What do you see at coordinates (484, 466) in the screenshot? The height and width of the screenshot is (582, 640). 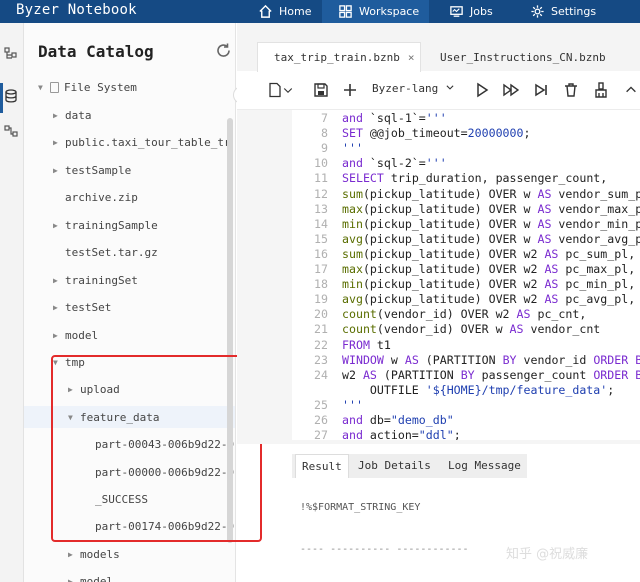 I see `tab-log-message: Log Message` at bounding box center [484, 466].